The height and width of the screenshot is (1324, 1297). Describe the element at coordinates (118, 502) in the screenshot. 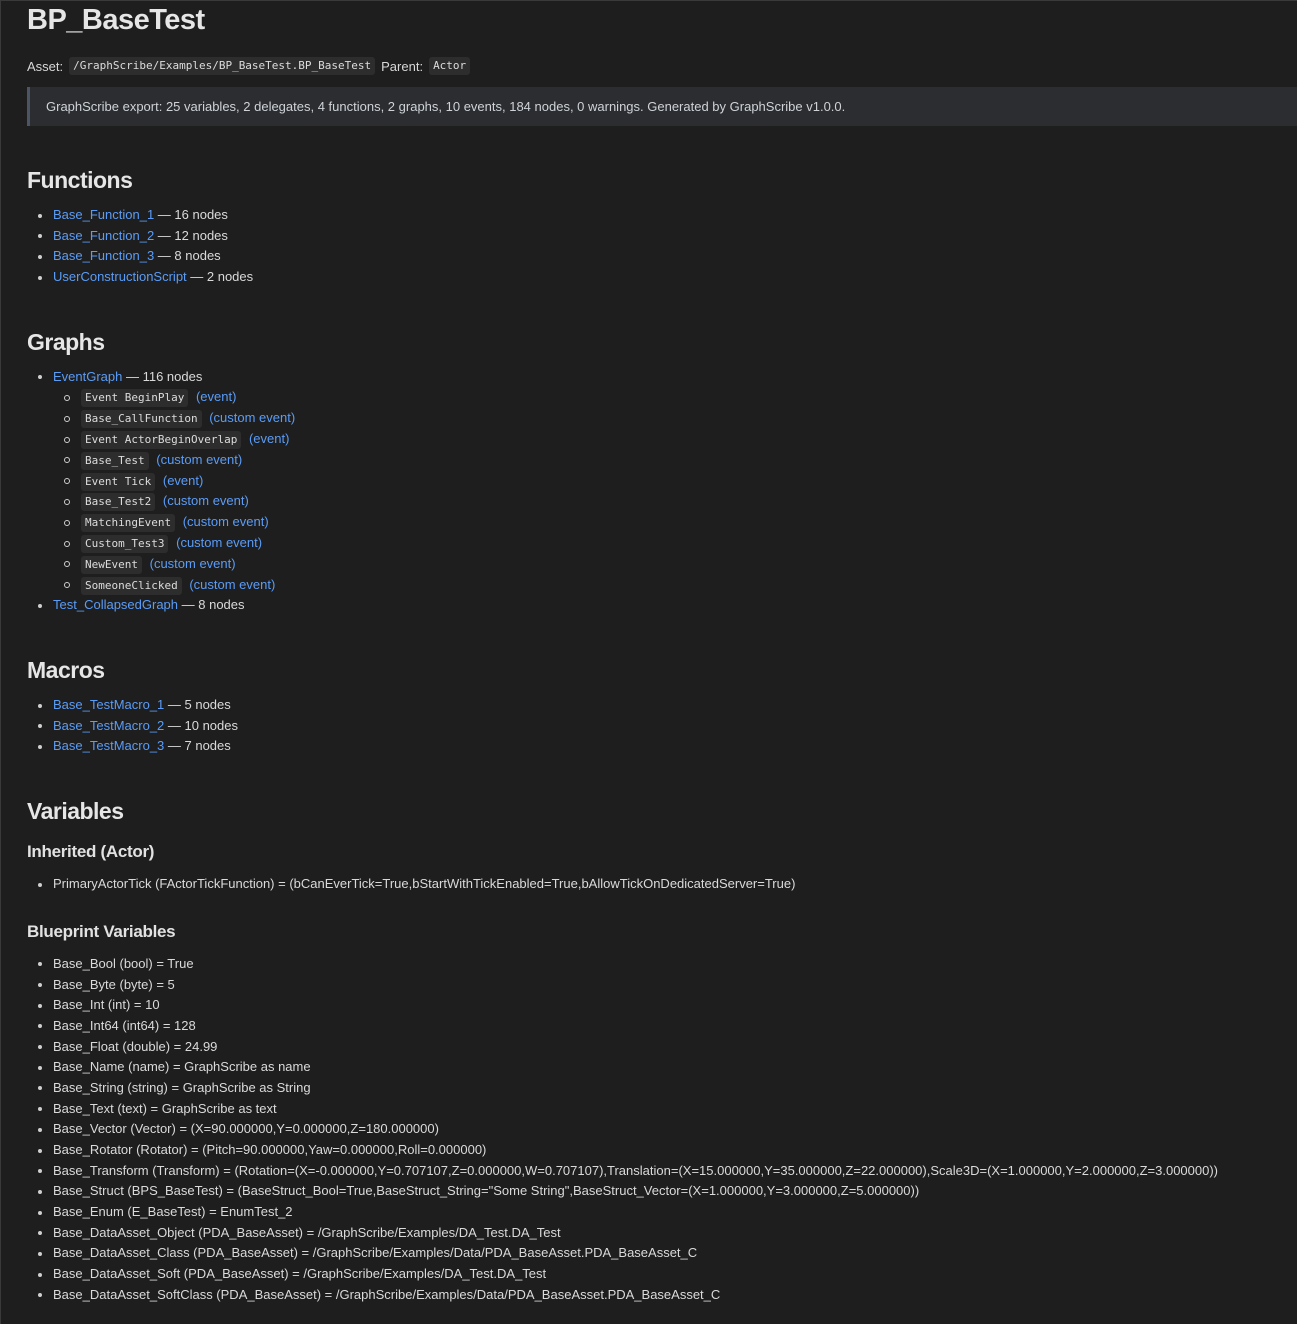

I see `event-name: Base_Test2` at that location.